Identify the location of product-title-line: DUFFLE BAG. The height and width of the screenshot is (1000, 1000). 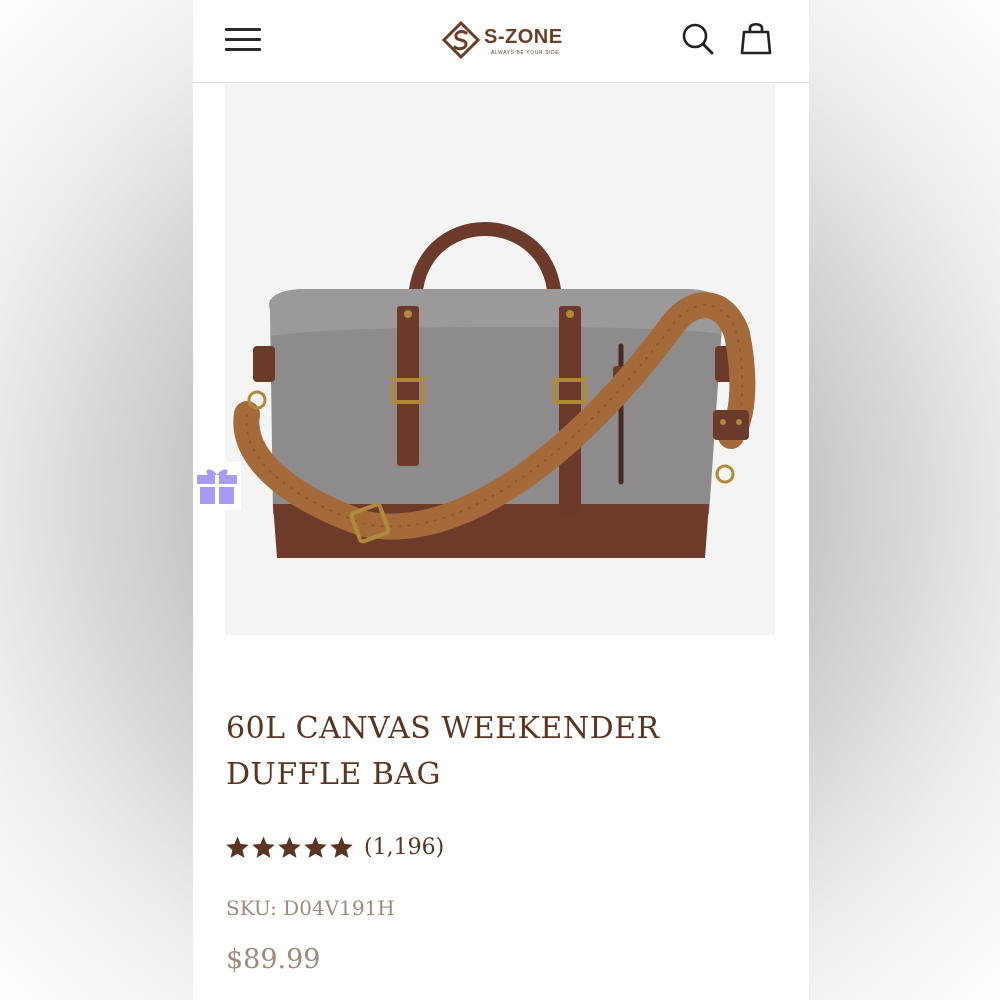
(333, 774).